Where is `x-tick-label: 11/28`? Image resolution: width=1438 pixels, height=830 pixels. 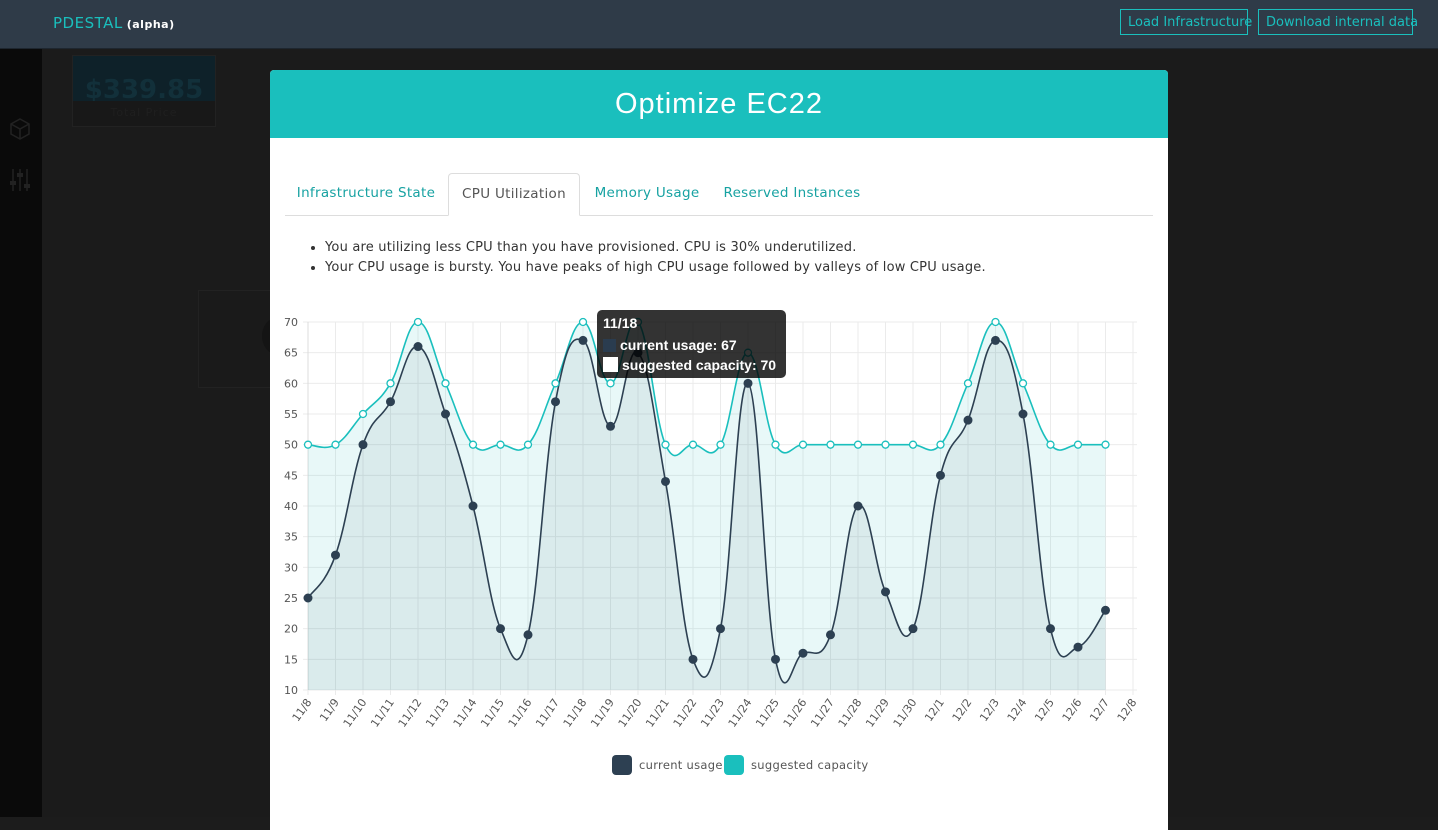 x-tick-label: 11/28 is located at coordinates (850, 712).